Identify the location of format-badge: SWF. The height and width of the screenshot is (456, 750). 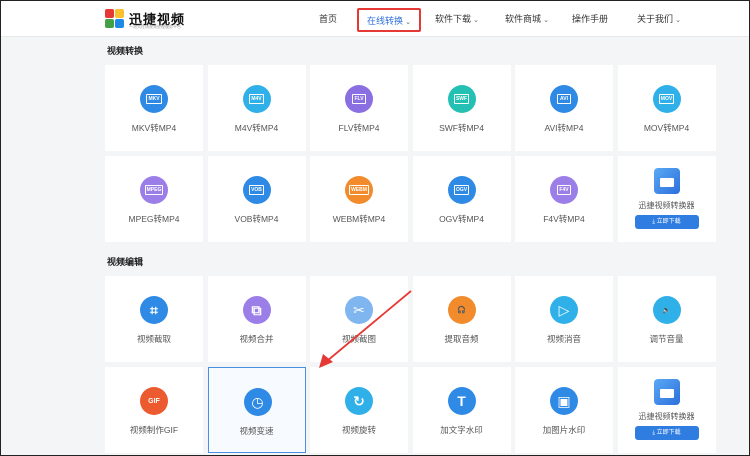
(461, 99).